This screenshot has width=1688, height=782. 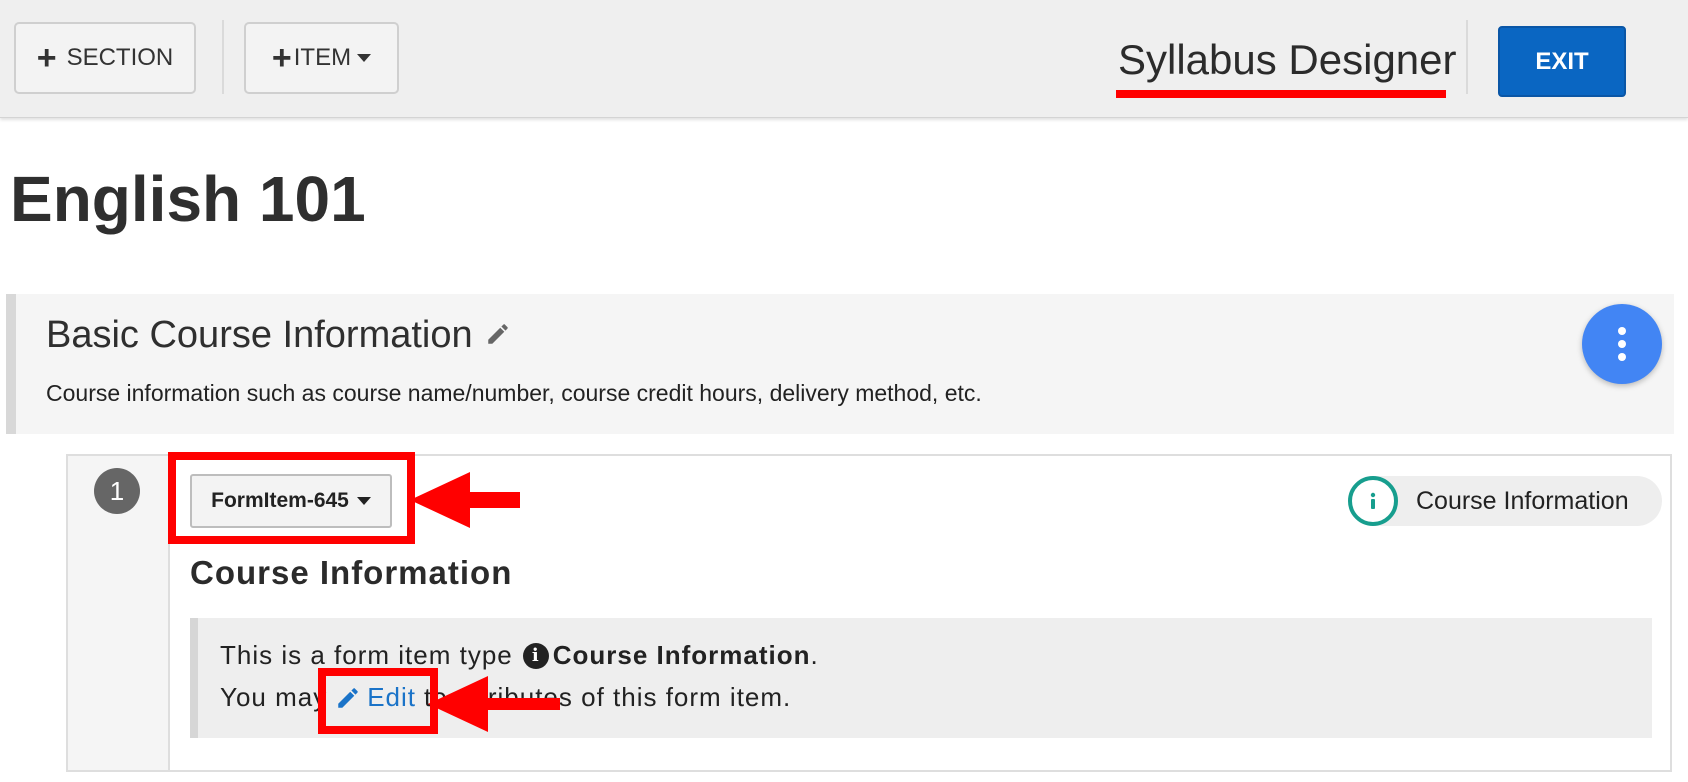 I want to click on add-section-button: + SECTION, so click(x=105, y=58).